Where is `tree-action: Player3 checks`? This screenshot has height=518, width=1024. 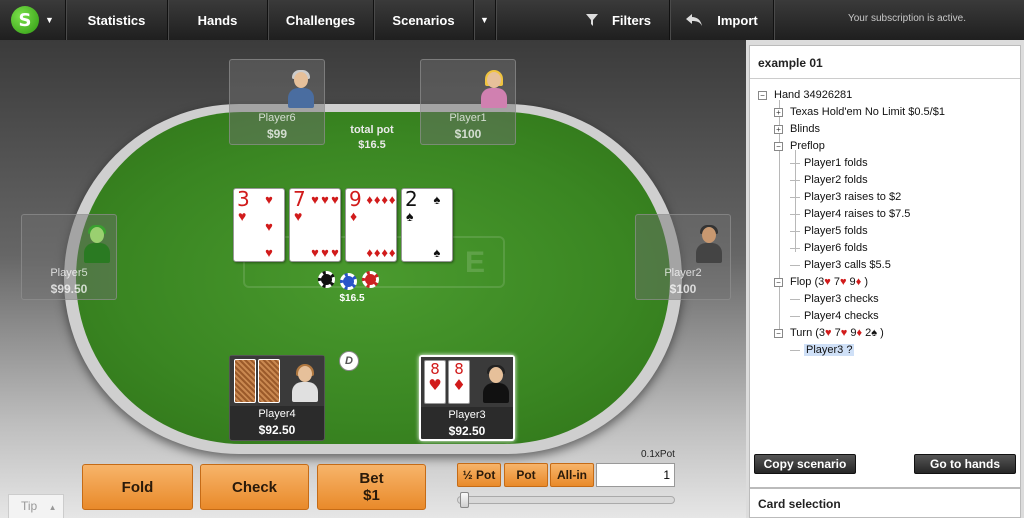 tree-action: Player3 checks is located at coordinates (834, 299).